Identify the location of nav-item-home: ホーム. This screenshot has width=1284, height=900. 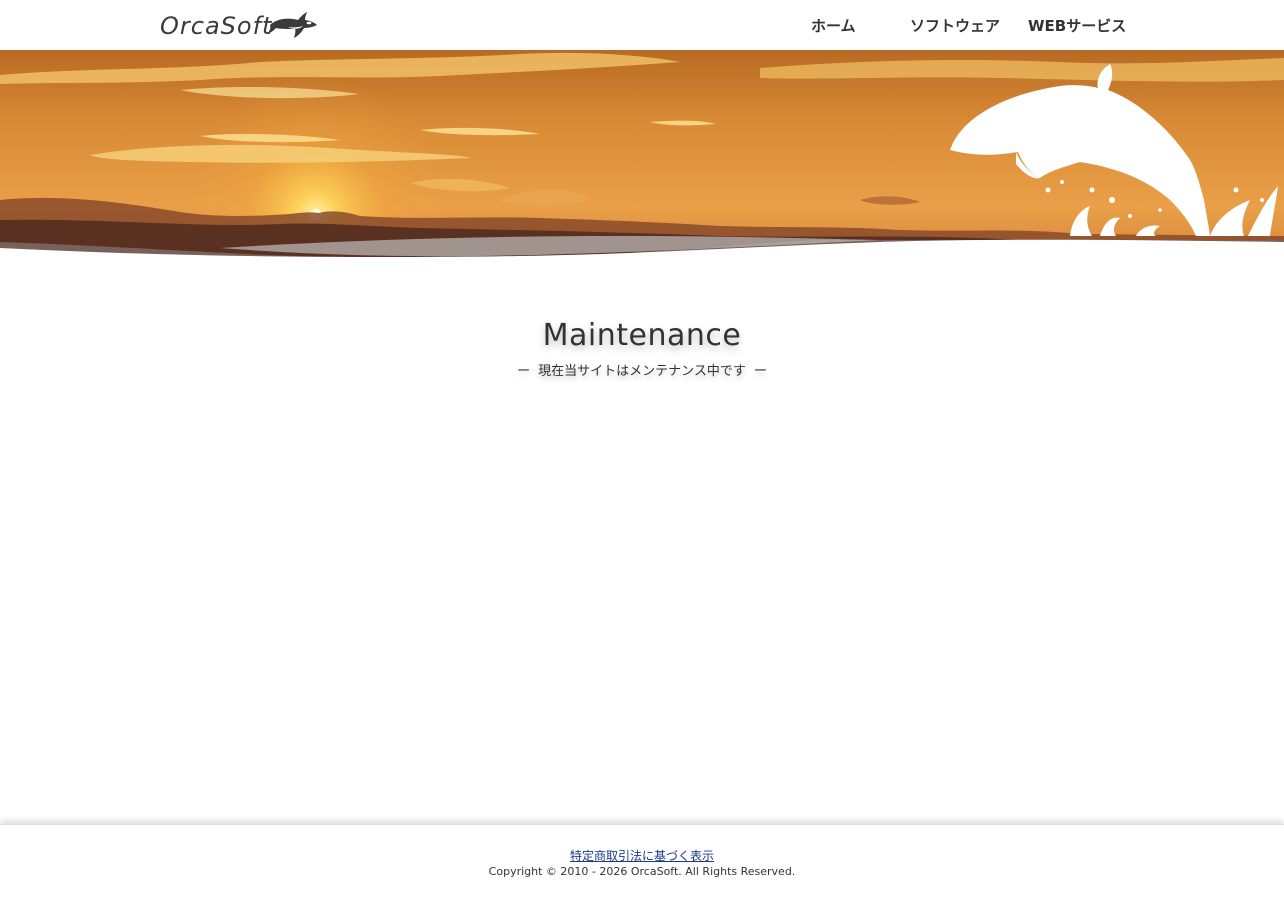
(833, 25).